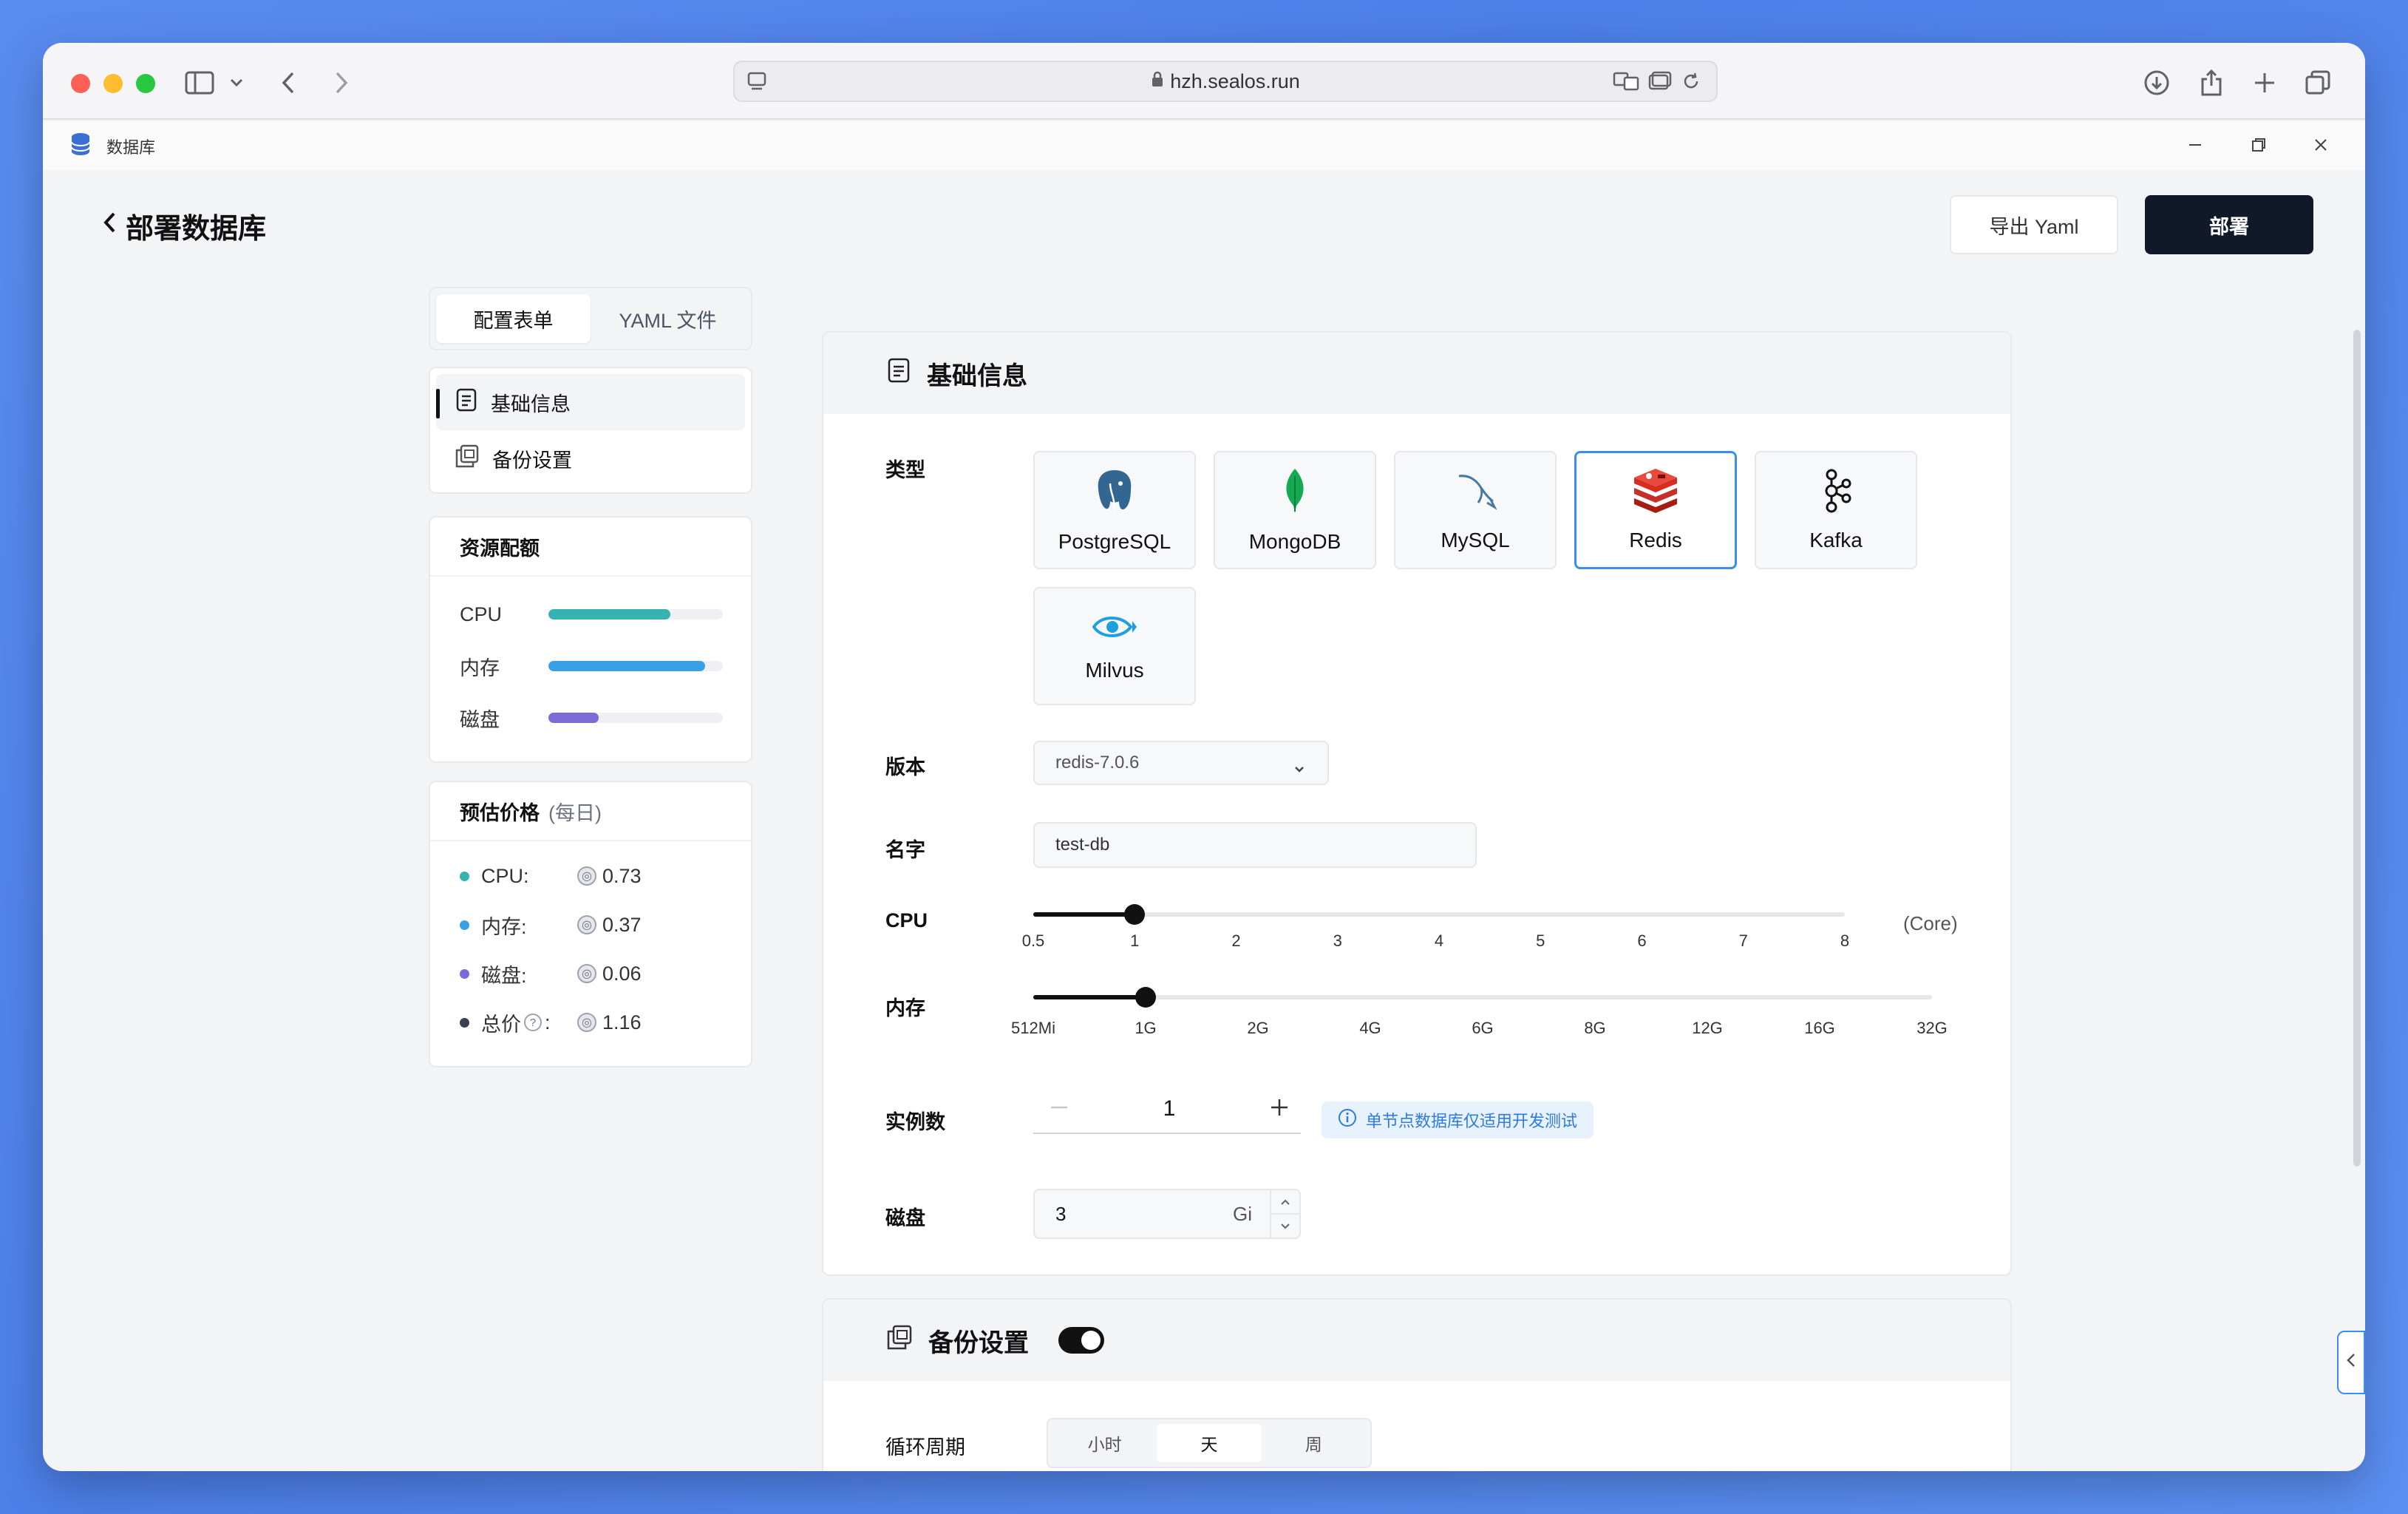  I want to click on new-tab-icon, so click(2264, 83).